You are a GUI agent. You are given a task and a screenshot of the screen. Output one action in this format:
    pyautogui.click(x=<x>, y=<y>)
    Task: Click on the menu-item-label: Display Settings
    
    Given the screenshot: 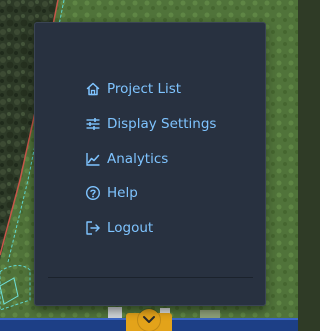 What is the action you would take?
    pyautogui.click(x=162, y=124)
    